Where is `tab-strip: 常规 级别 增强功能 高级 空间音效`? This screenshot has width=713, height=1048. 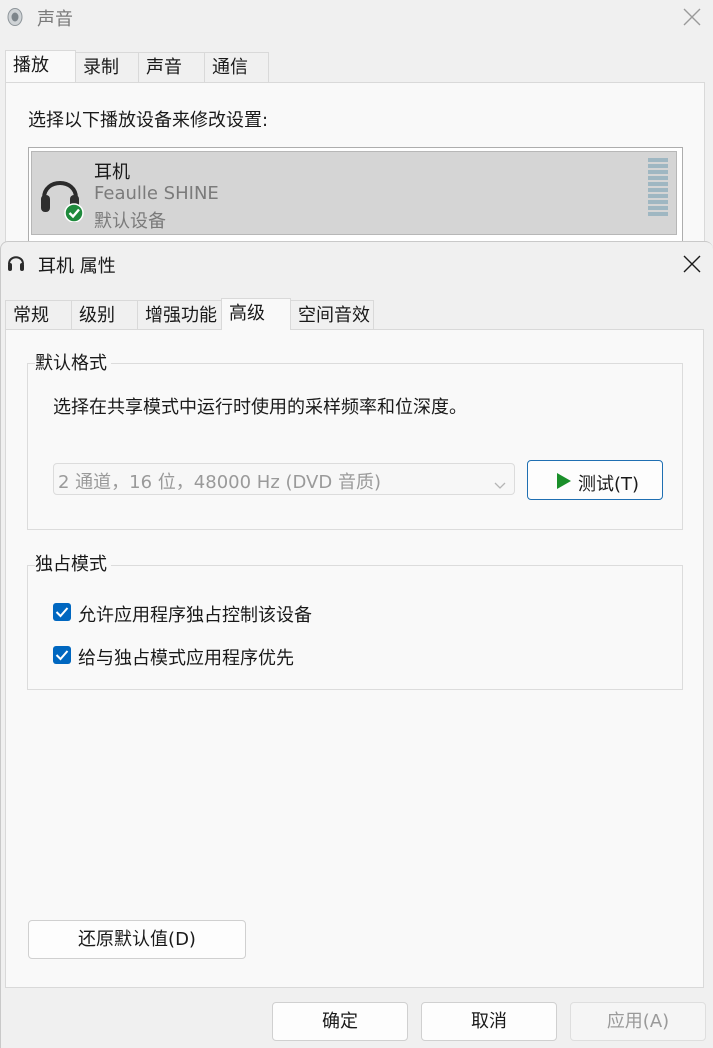 tab-strip: 常规 级别 增强功能 高级 空间音效 is located at coordinates (355, 314).